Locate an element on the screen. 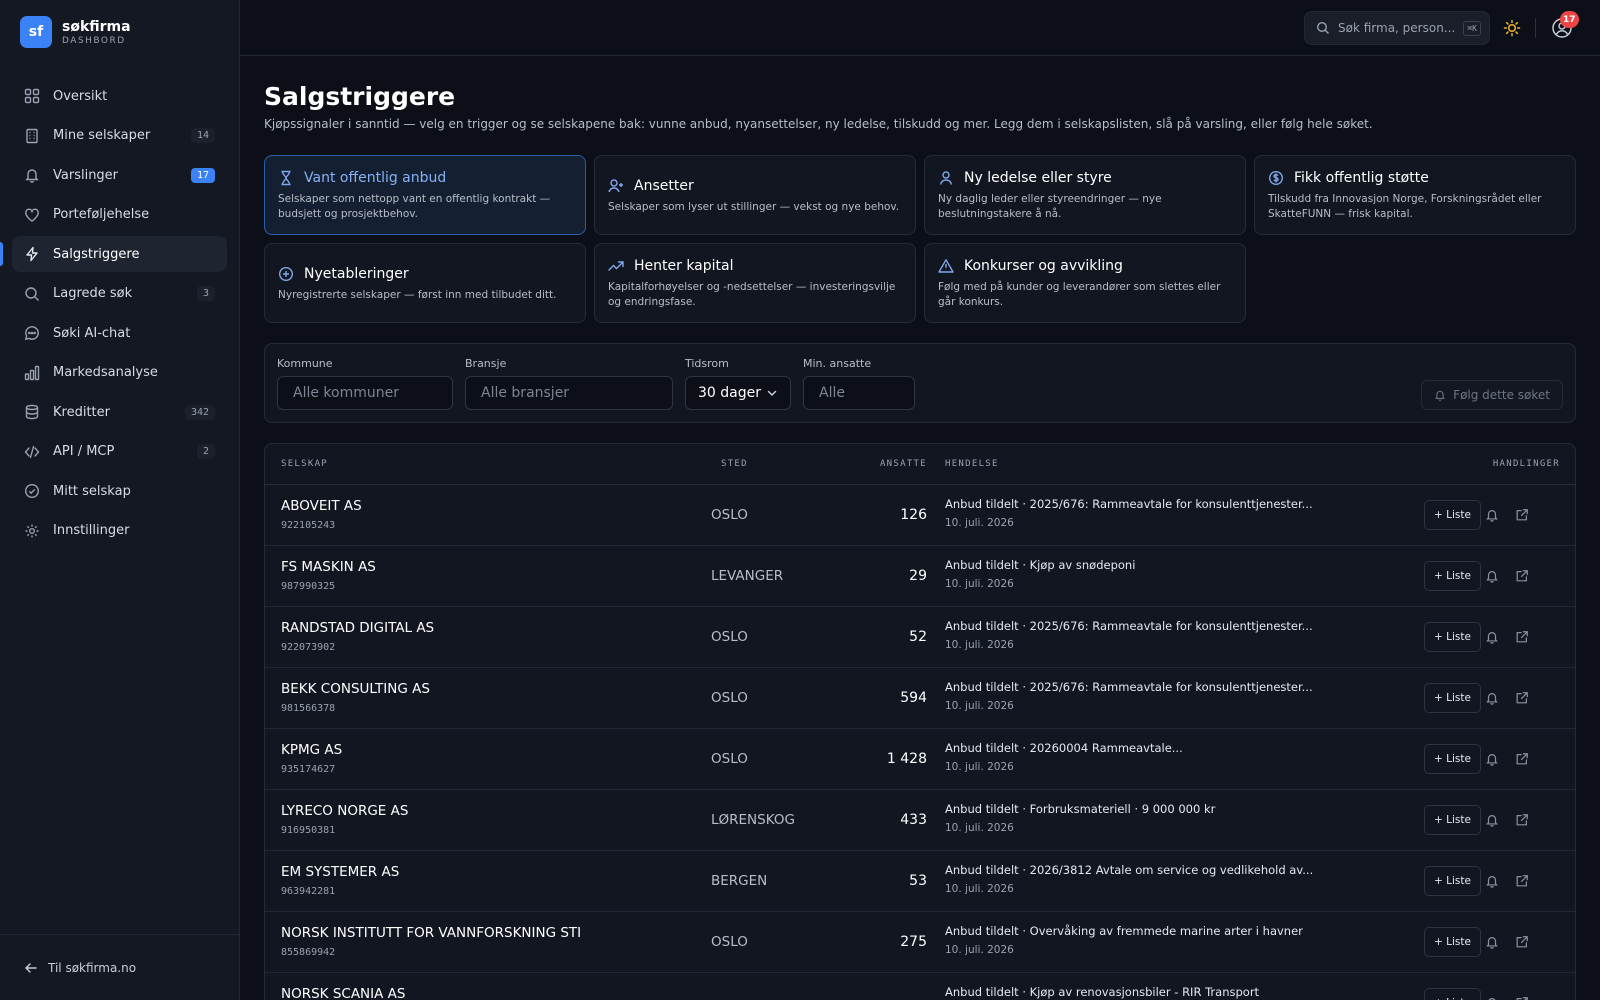  search-icon is located at coordinates (1322, 27).